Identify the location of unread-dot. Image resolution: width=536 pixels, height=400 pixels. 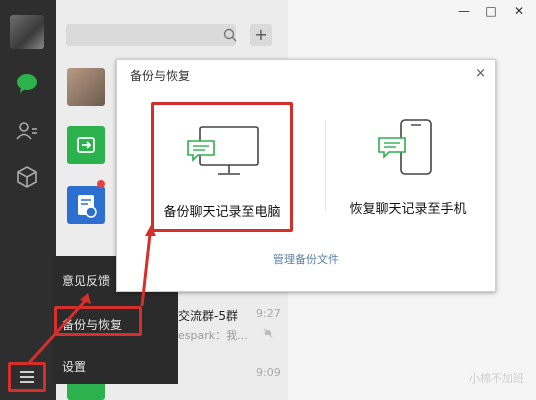
(101, 184).